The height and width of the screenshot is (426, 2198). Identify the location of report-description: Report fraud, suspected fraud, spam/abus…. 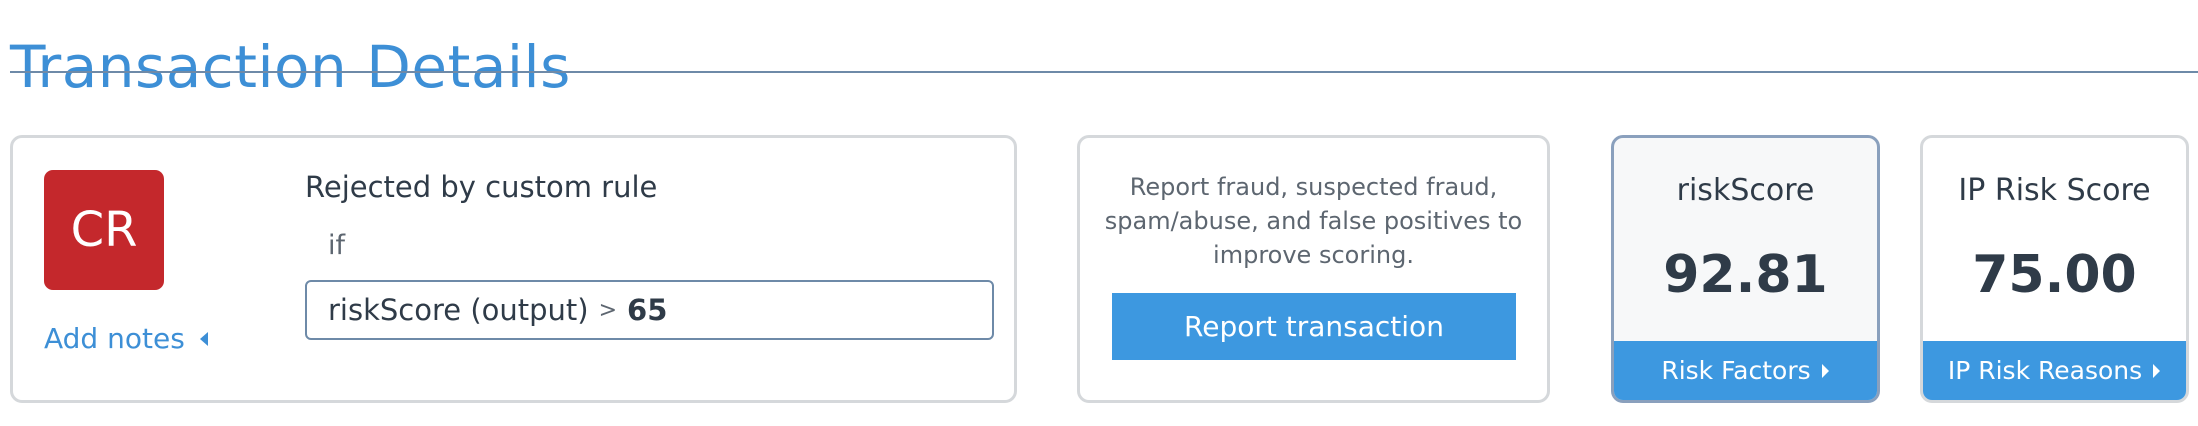
(1313, 221).